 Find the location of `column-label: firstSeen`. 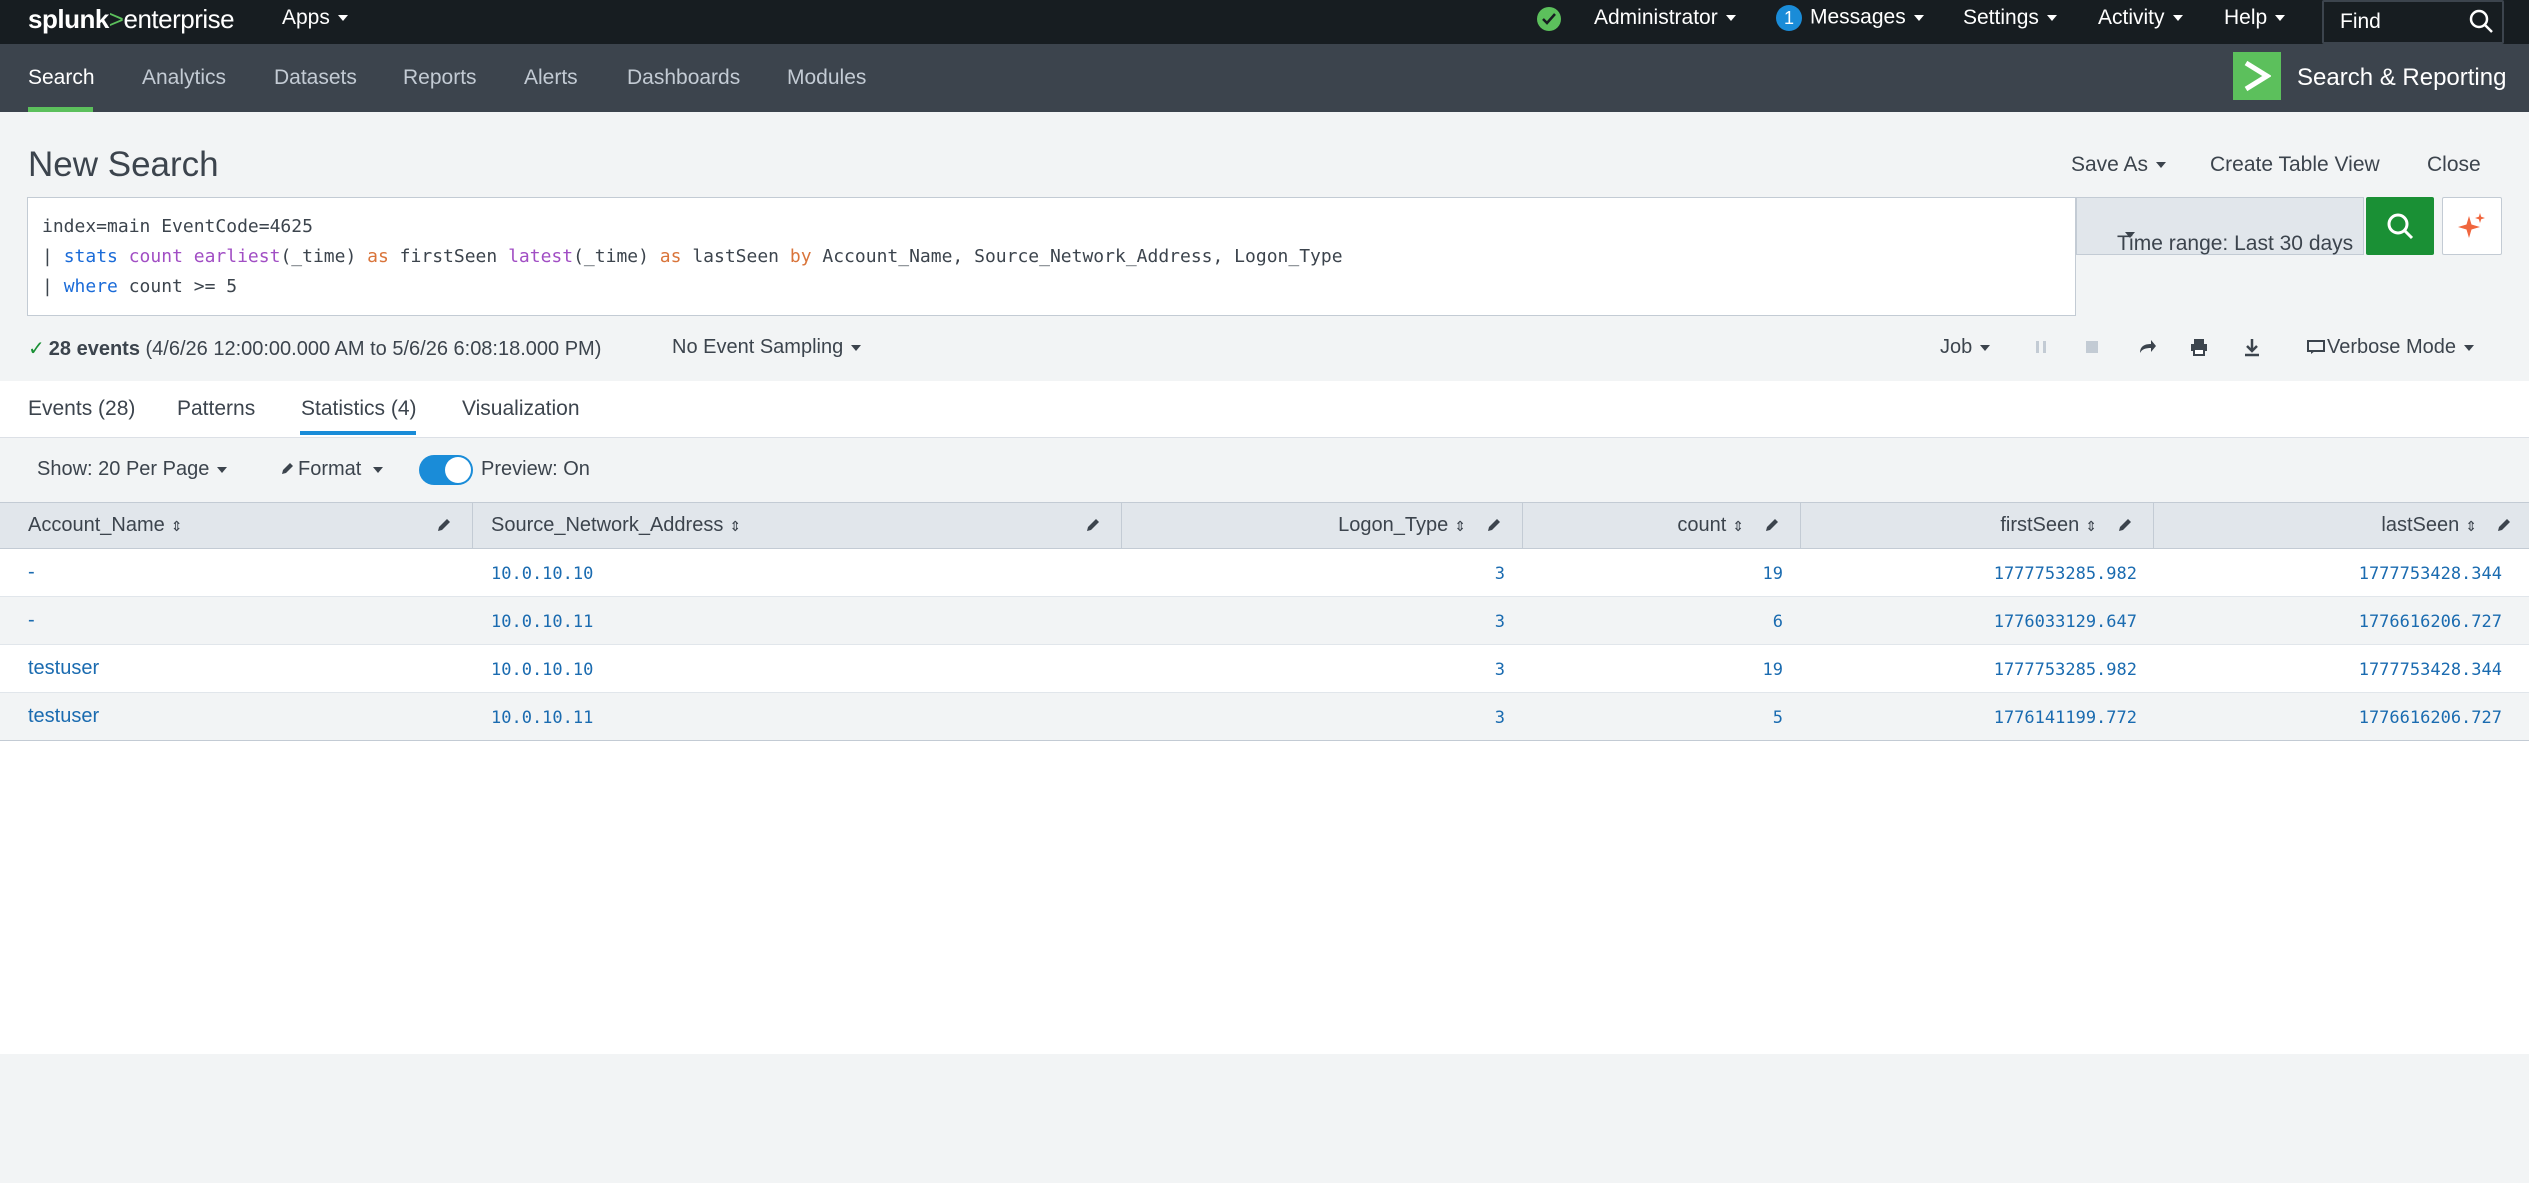

column-label: firstSeen is located at coordinates (2040, 525).